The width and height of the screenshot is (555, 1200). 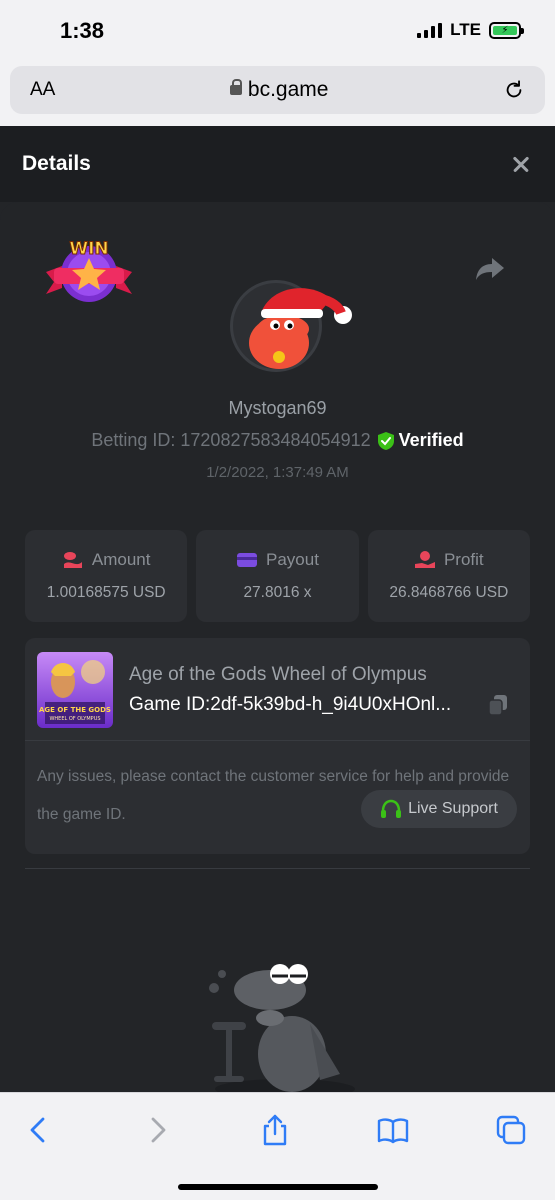 What do you see at coordinates (393, 1130) in the screenshot?
I see `bookmarks-icon` at bounding box center [393, 1130].